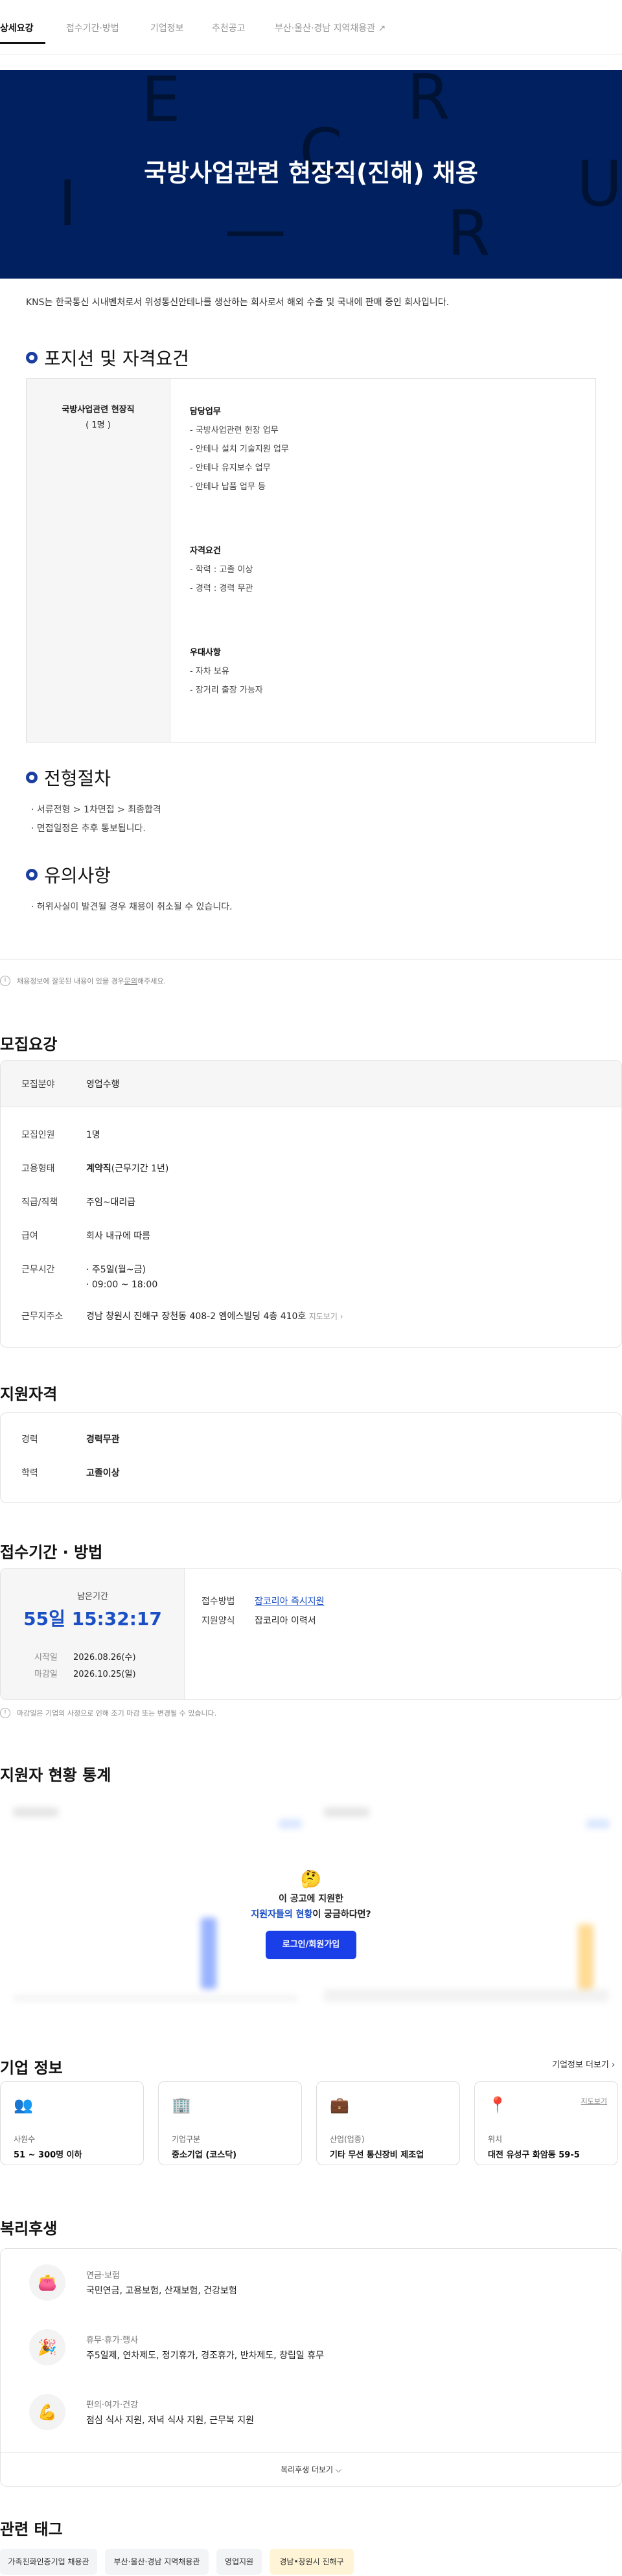  I want to click on row-value: 주임~대리급, so click(111, 1202).